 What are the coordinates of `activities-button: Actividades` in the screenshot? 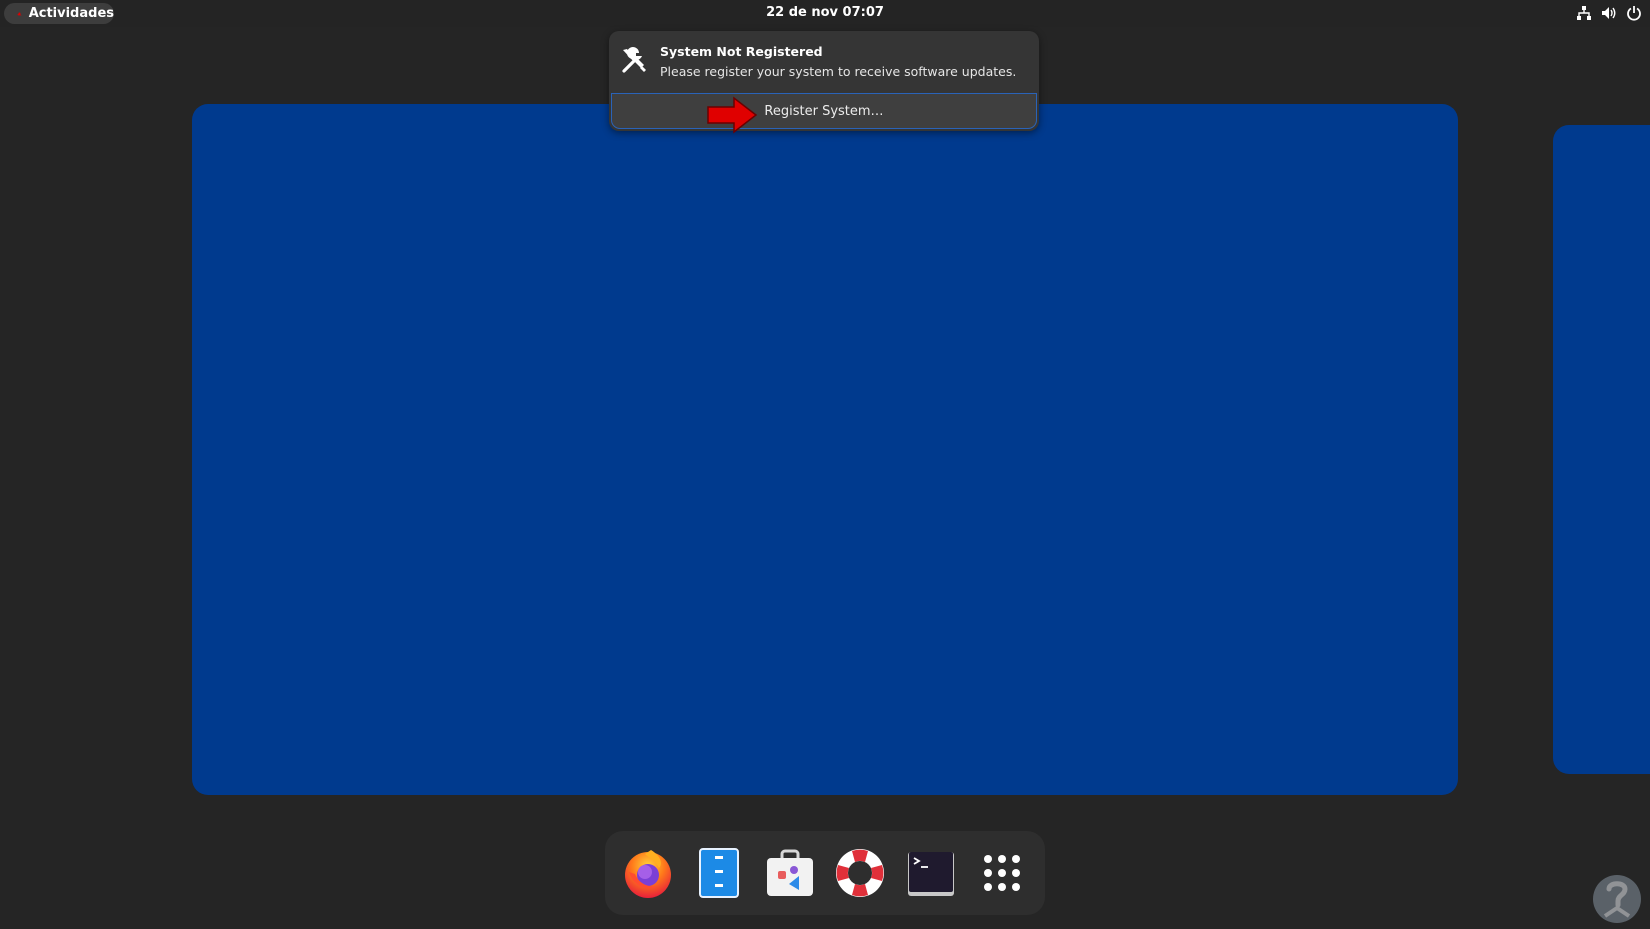 It's located at (59, 13).